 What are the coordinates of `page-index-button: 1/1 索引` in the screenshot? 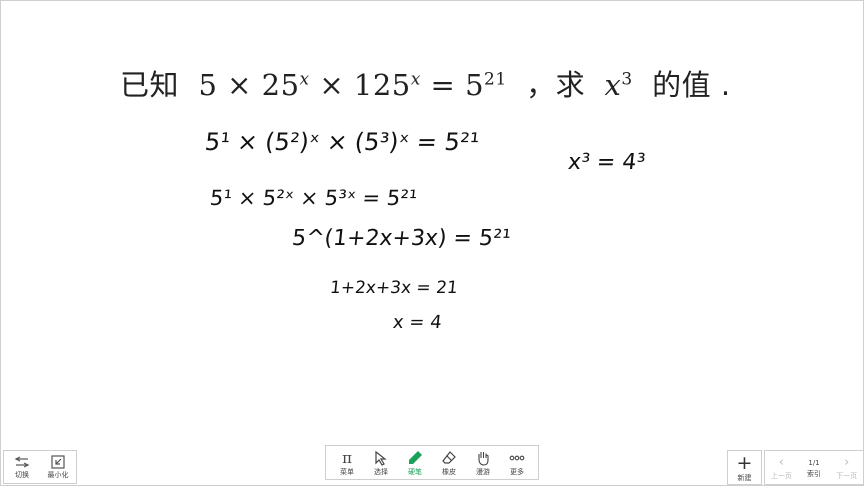 It's located at (814, 467).